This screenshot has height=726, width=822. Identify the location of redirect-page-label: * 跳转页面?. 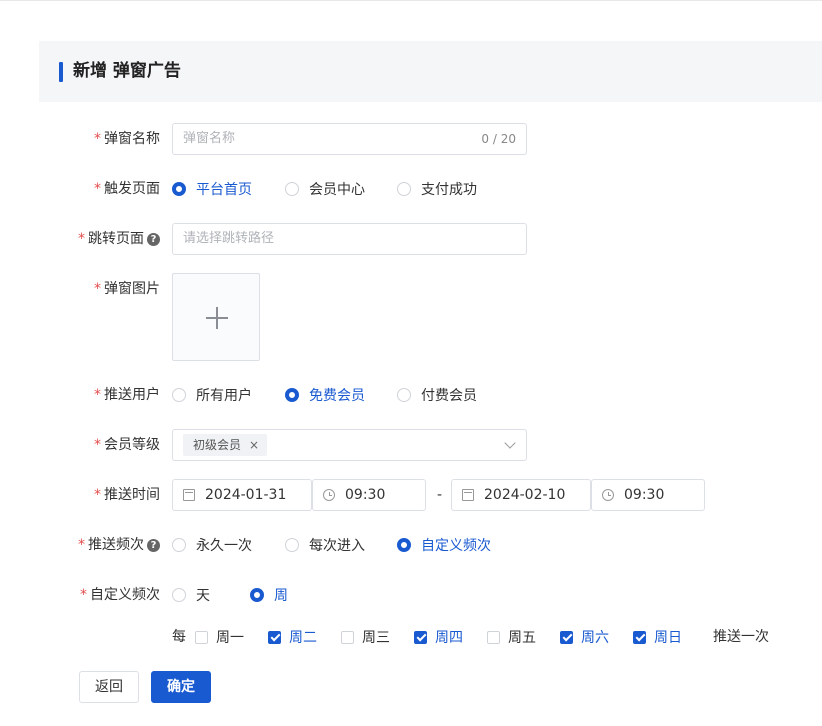
(119, 239).